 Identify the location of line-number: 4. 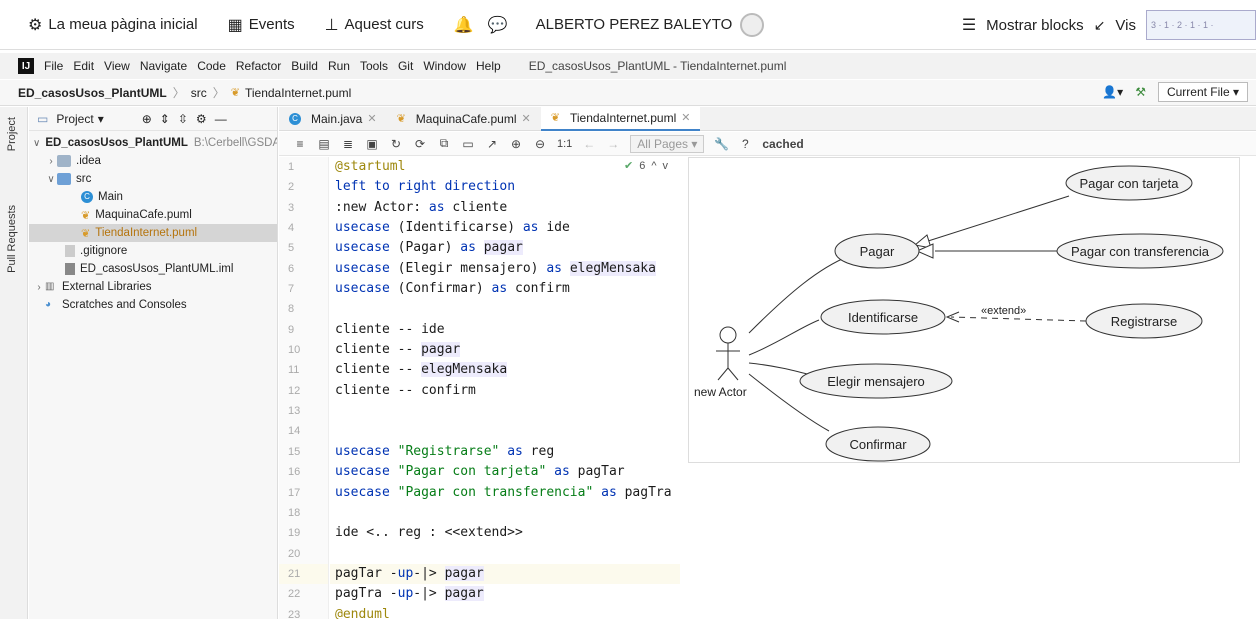
(291, 228).